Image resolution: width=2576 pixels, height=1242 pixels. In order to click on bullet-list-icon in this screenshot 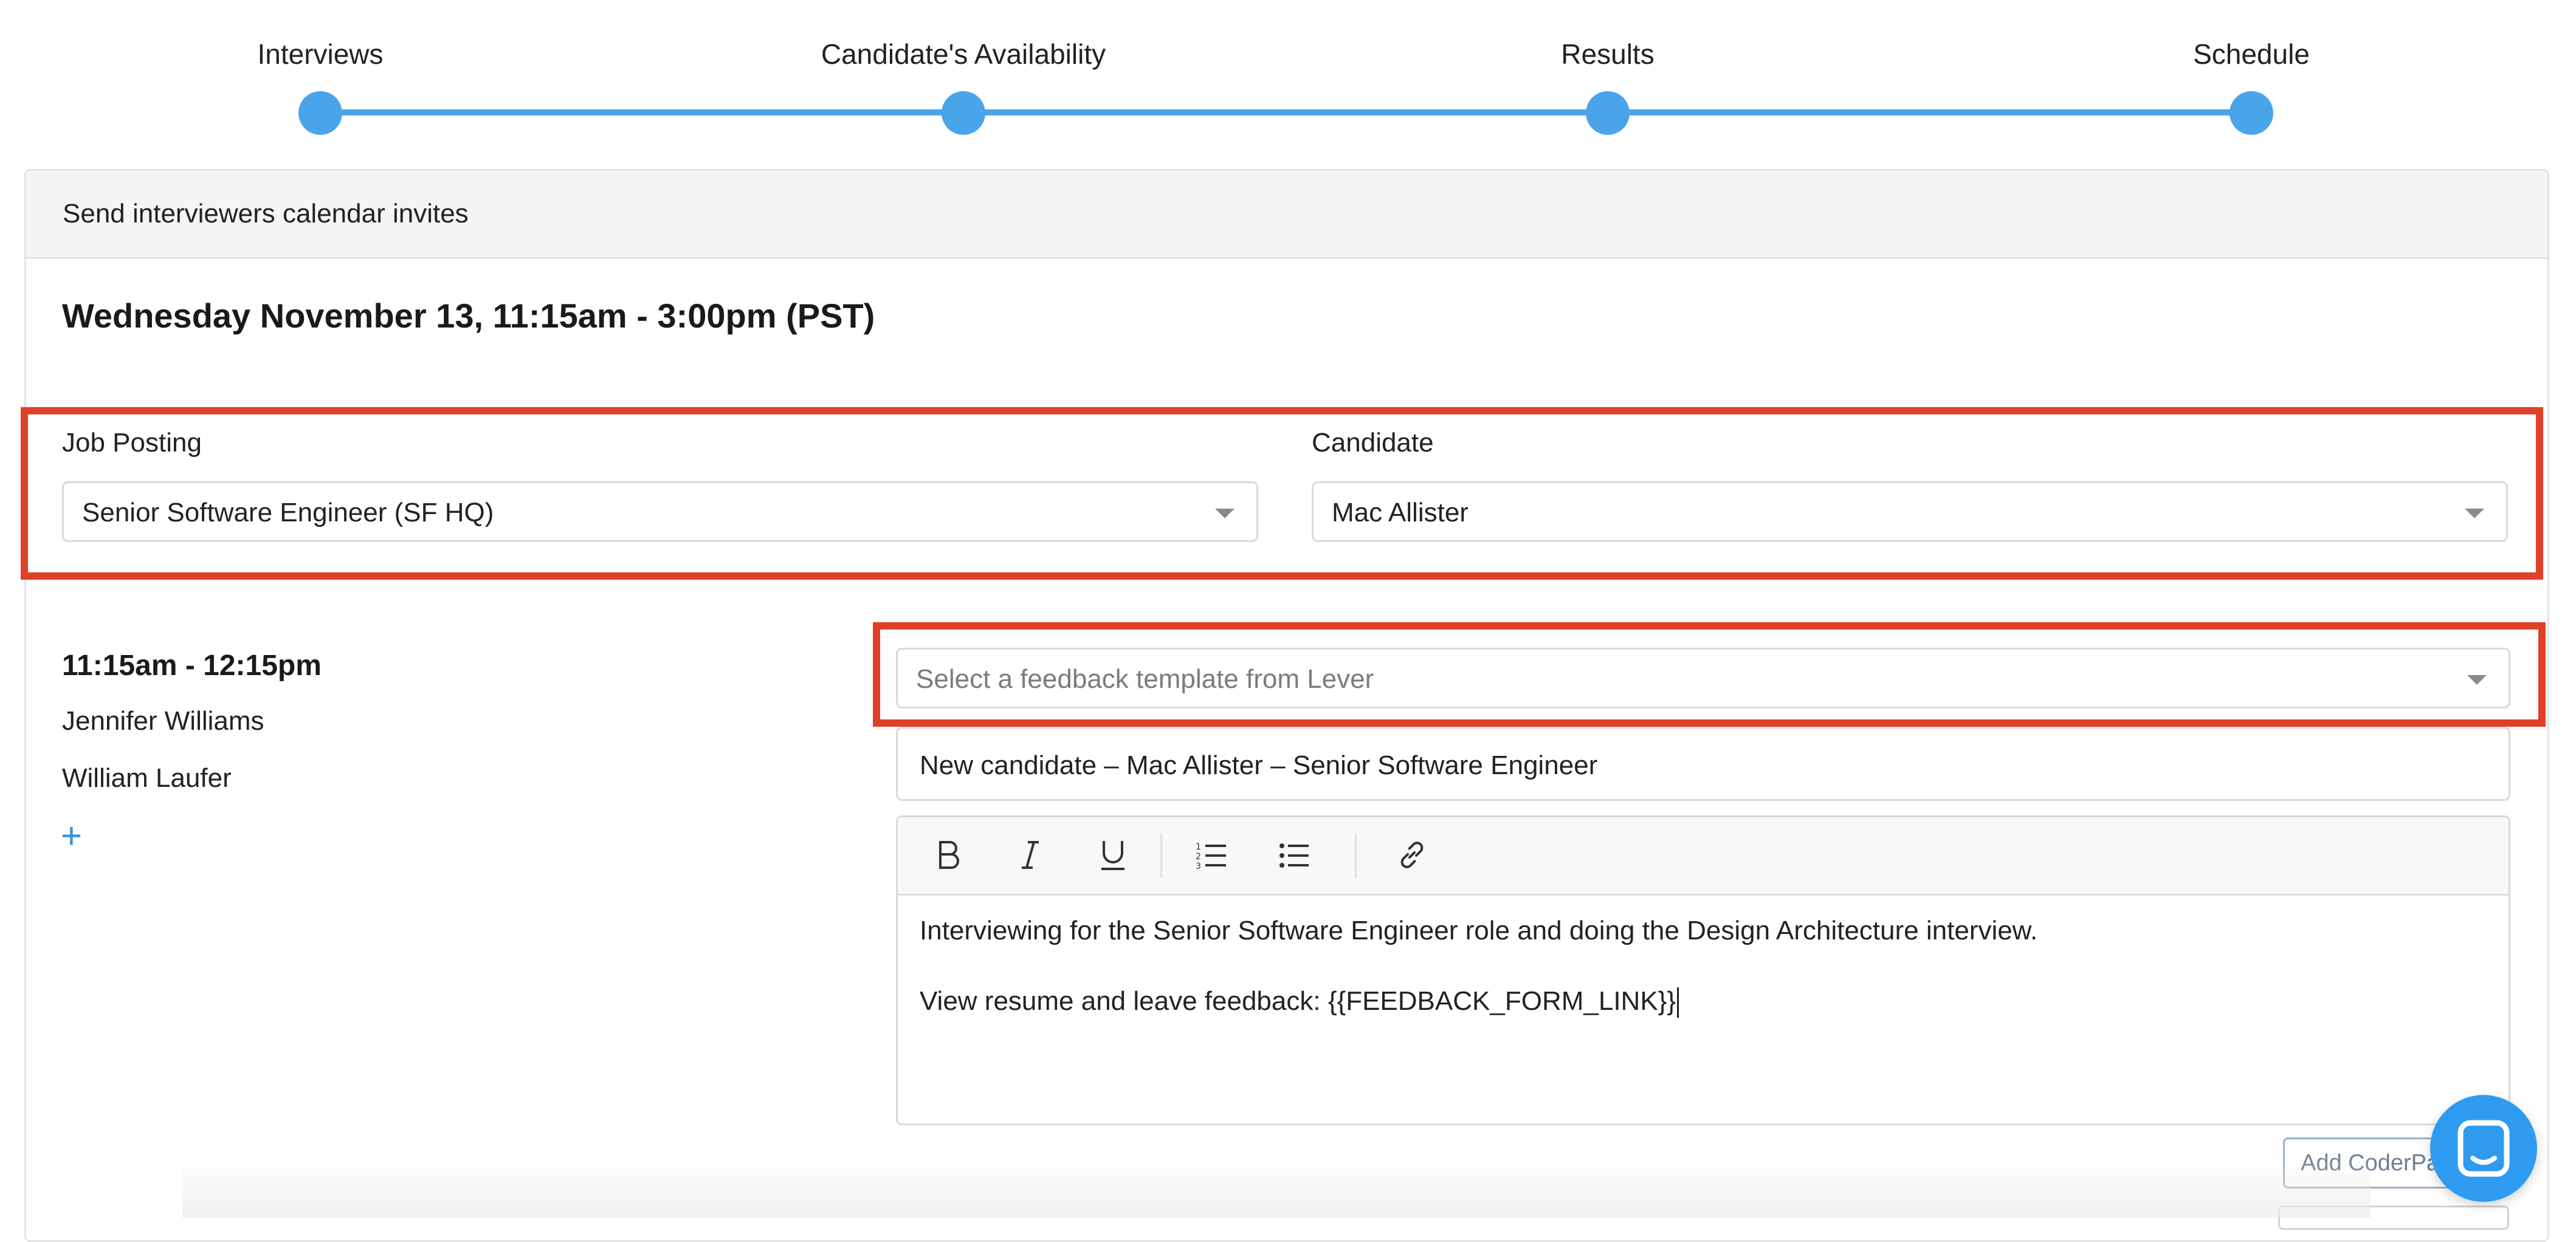, I will do `click(1294, 854)`.